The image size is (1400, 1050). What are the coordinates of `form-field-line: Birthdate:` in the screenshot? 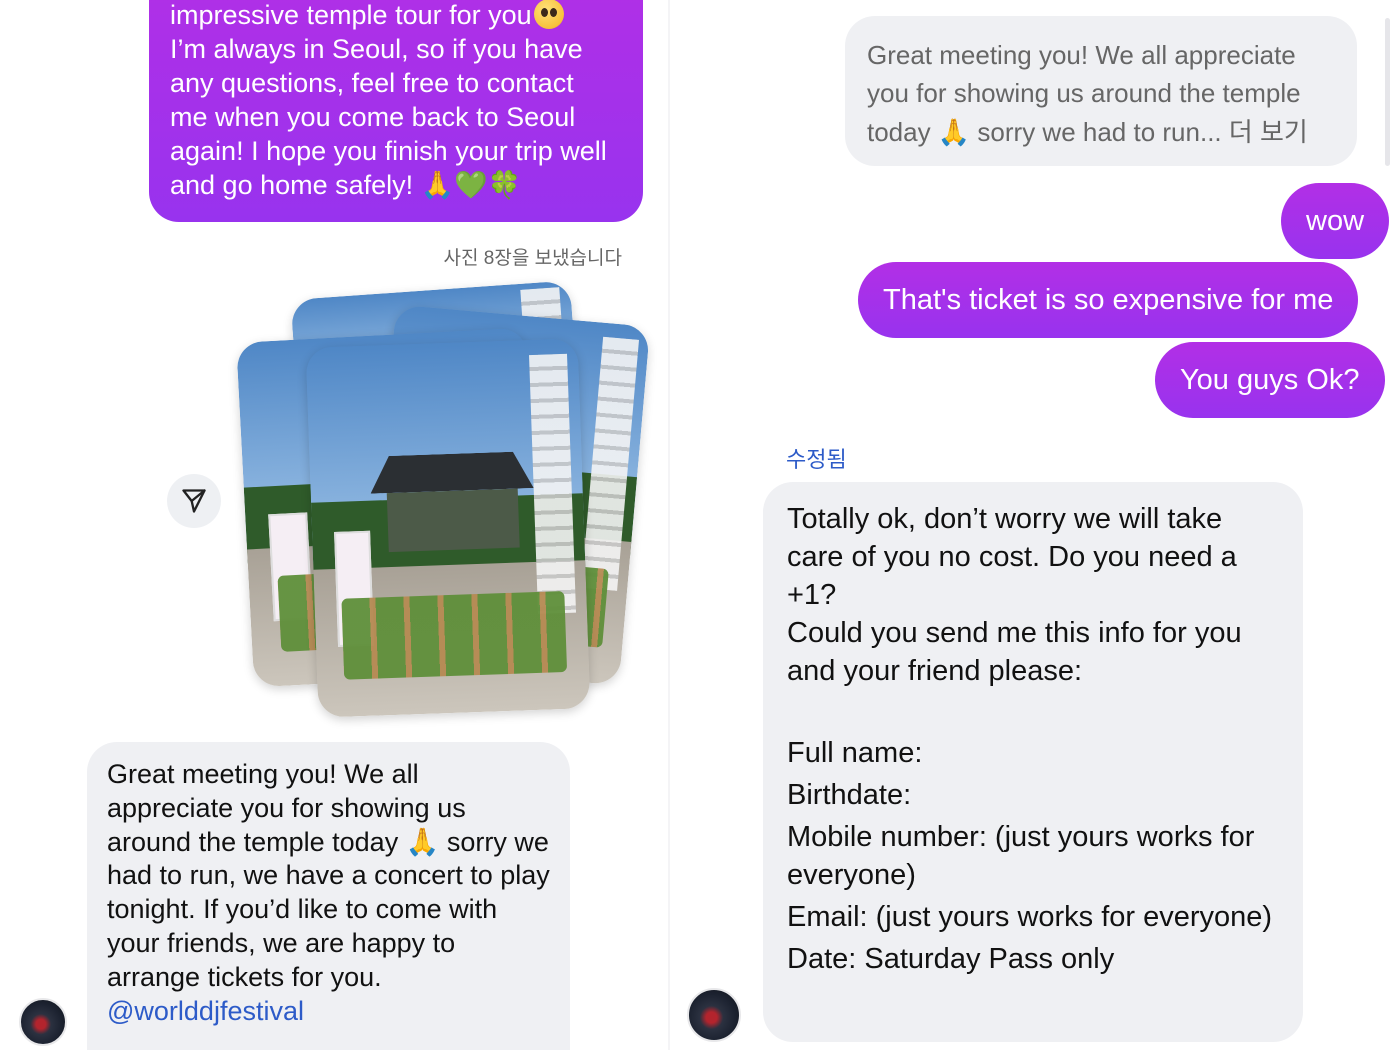 It's located at (849, 795).